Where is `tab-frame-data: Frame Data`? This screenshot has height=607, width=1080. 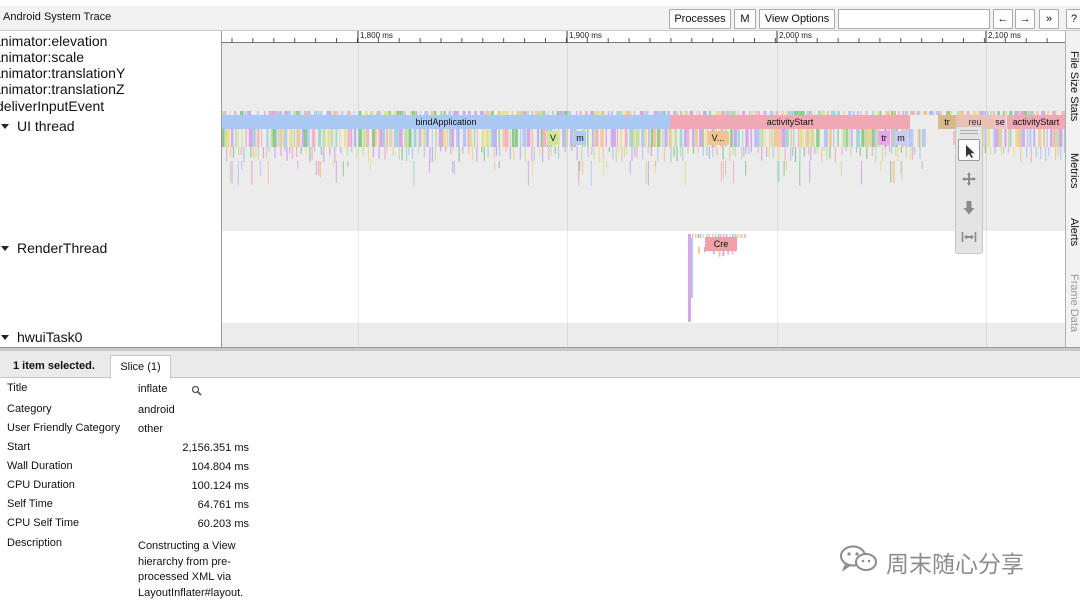 tab-frame-data: Frame Data is located at coordinates (1073, 303).